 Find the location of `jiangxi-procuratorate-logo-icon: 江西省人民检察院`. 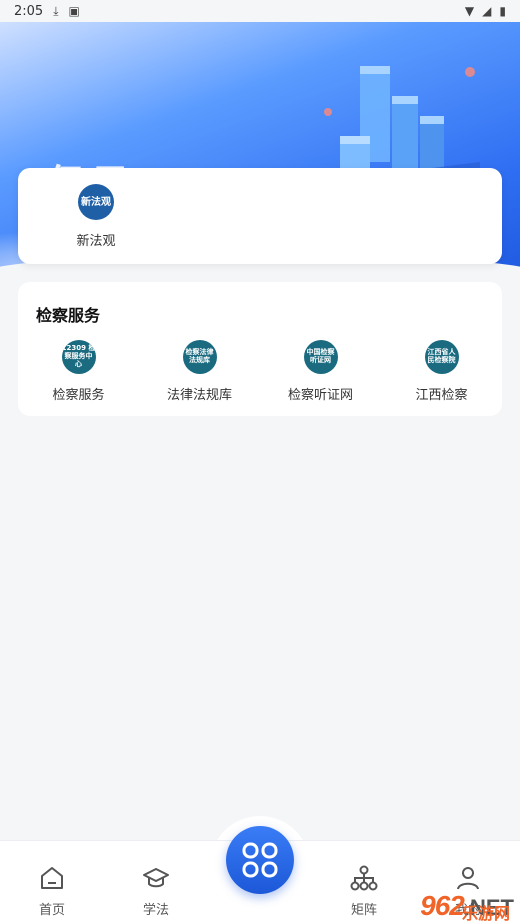

jiangxi-procuratorate-logo-icon: 江西省人民检察院 is located at coordinates (441, 357).